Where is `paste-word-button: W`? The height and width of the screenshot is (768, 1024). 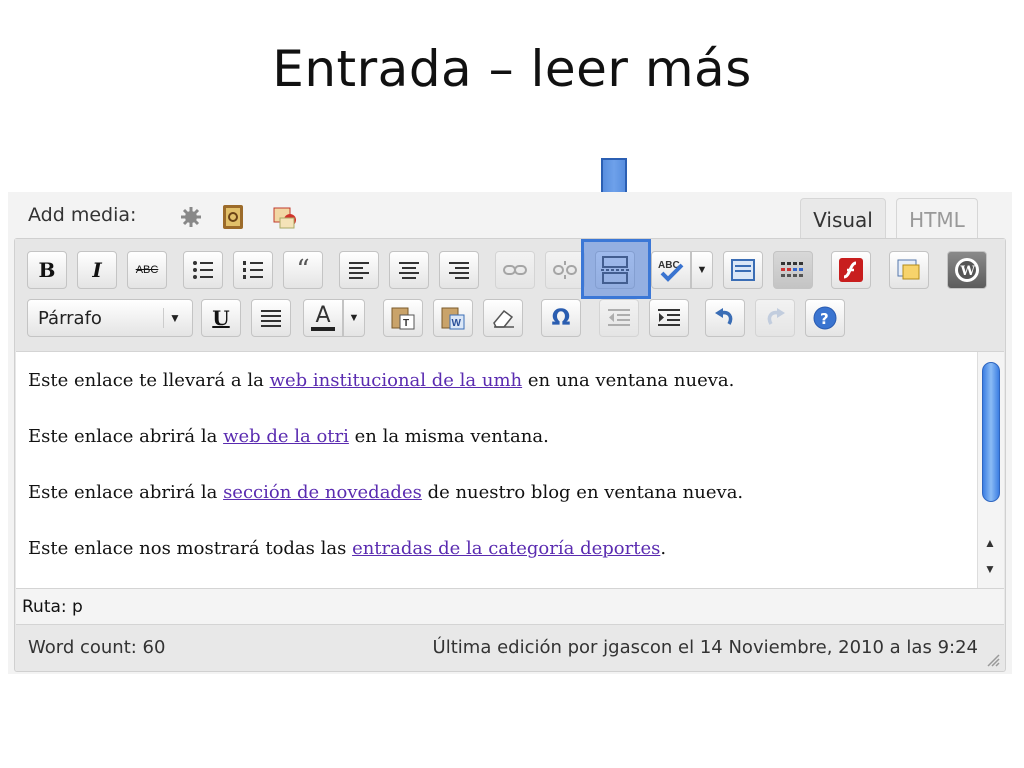 paste-word-button: W is located at coordinates (453, 318).